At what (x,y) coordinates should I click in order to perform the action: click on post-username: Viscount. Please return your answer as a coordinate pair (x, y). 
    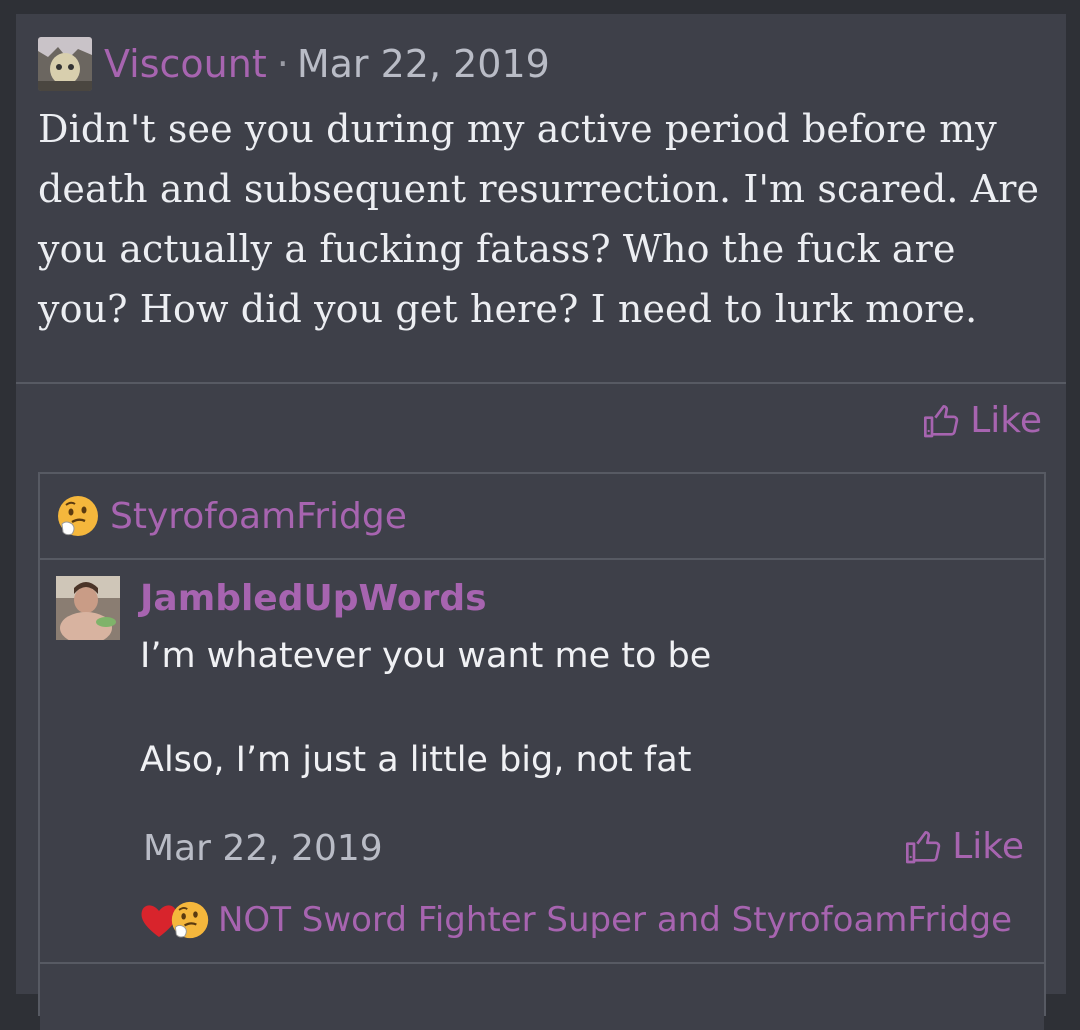
    Looking at the image, I should click on (185, 64).